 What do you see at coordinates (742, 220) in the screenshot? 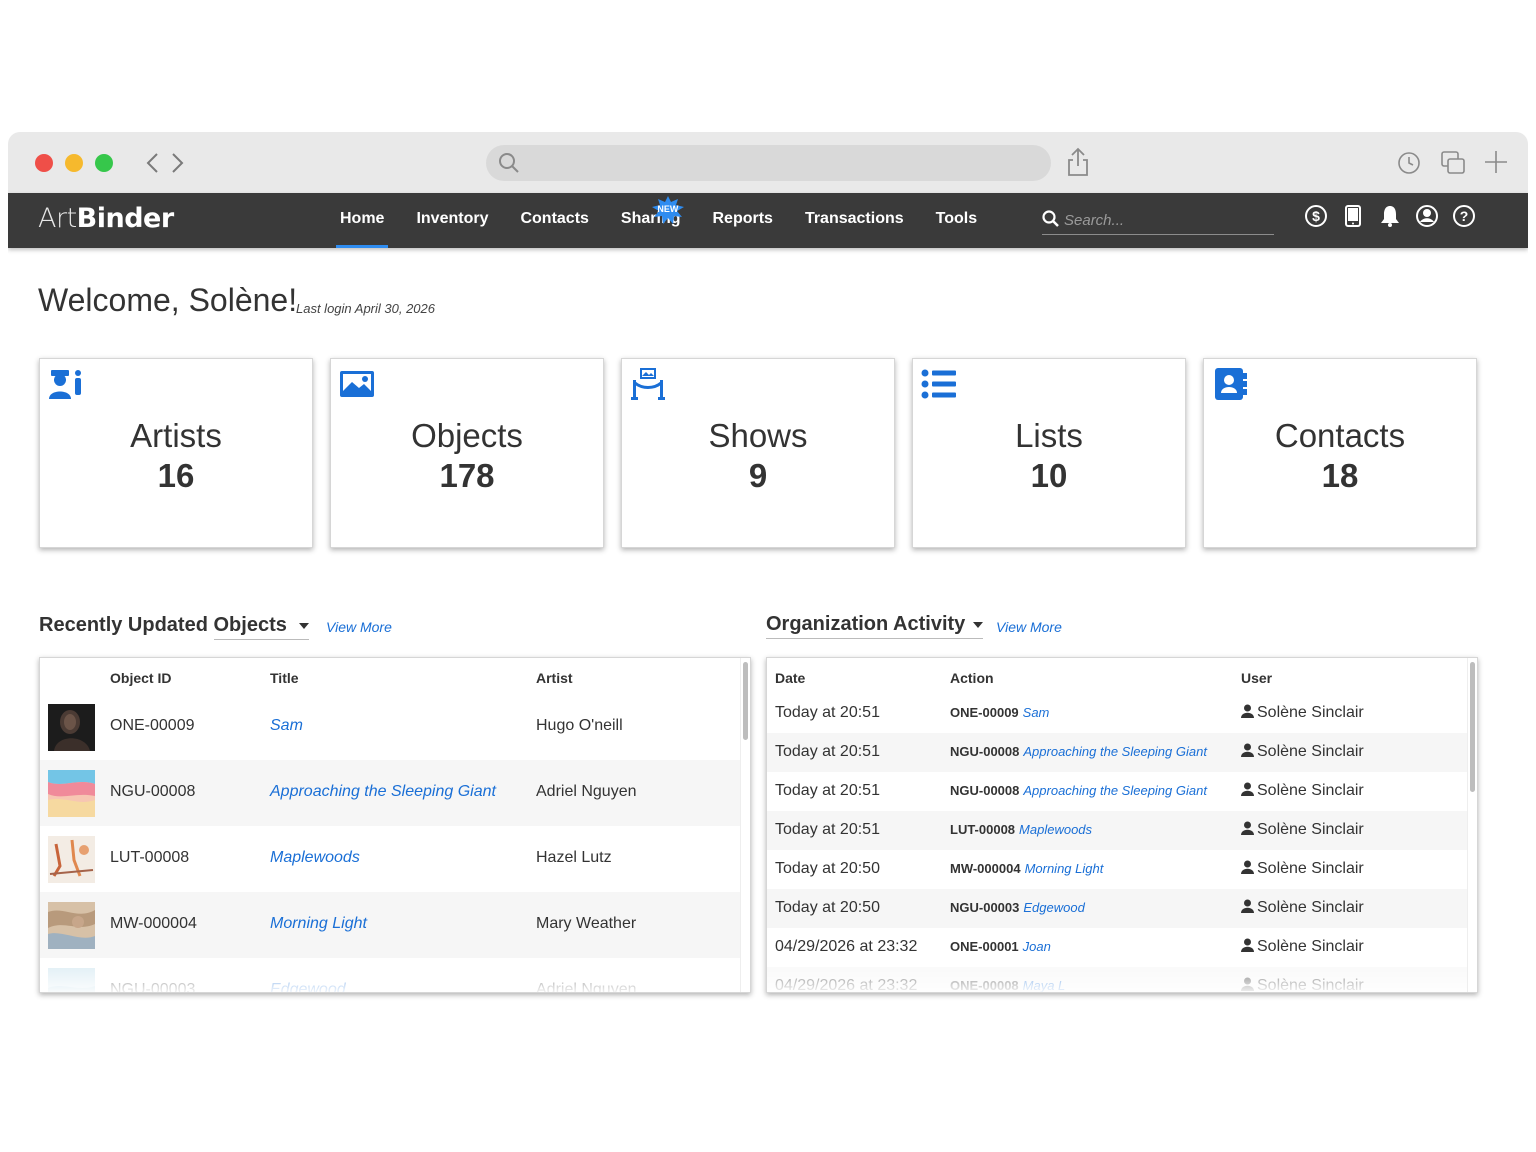
I see `nav-reports: Reports` at bounding box center [742, 220].